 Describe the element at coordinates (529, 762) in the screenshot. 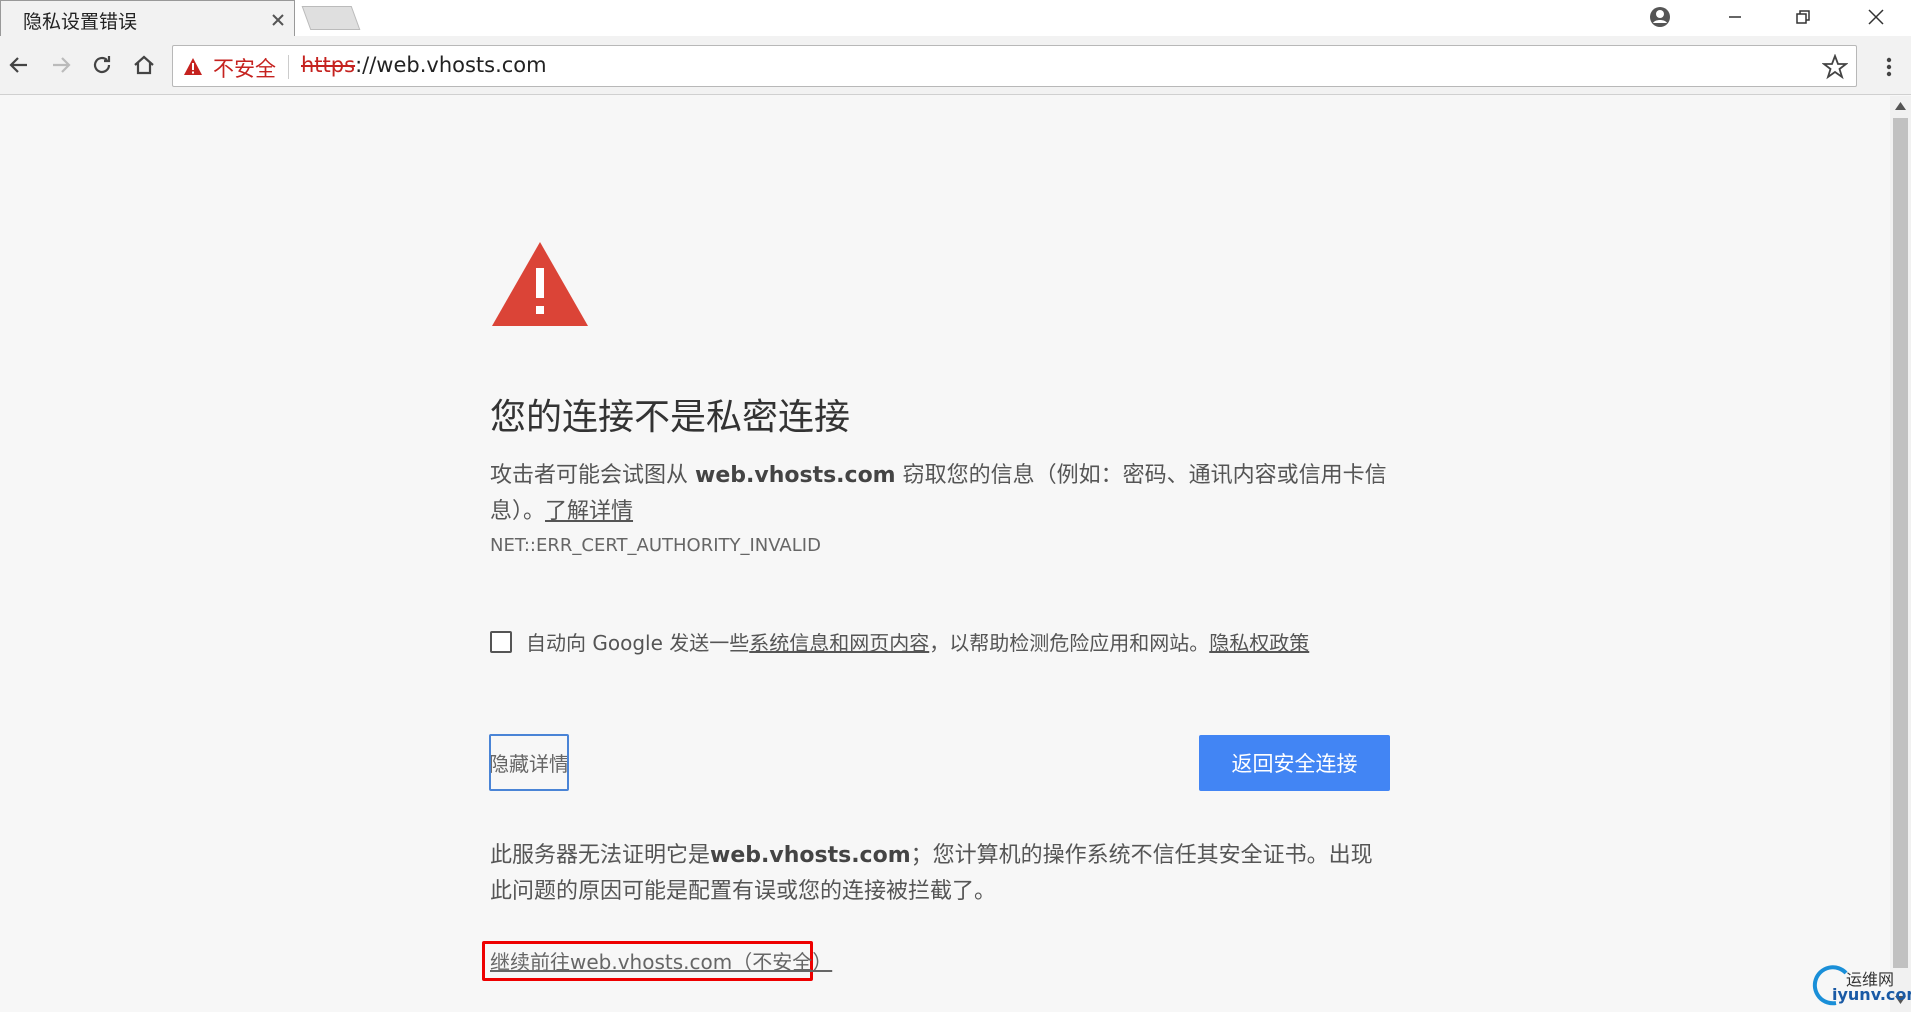

I see `hide-details-button: 隐藏详情` at that location.